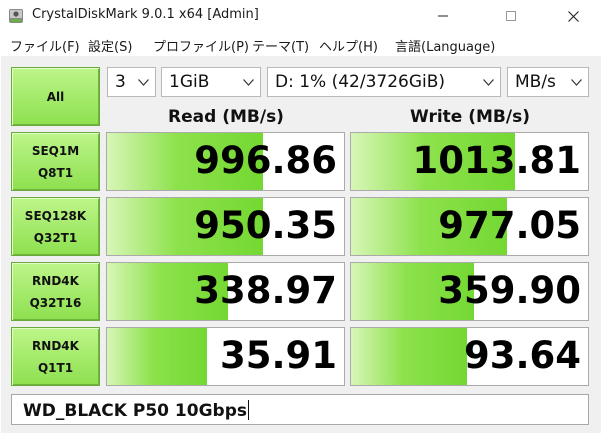 This screenshot has width=602, height=433. Describe the element at coordinates (509, 290) in the screenshot. I see `write-value: 359.90` at that location.